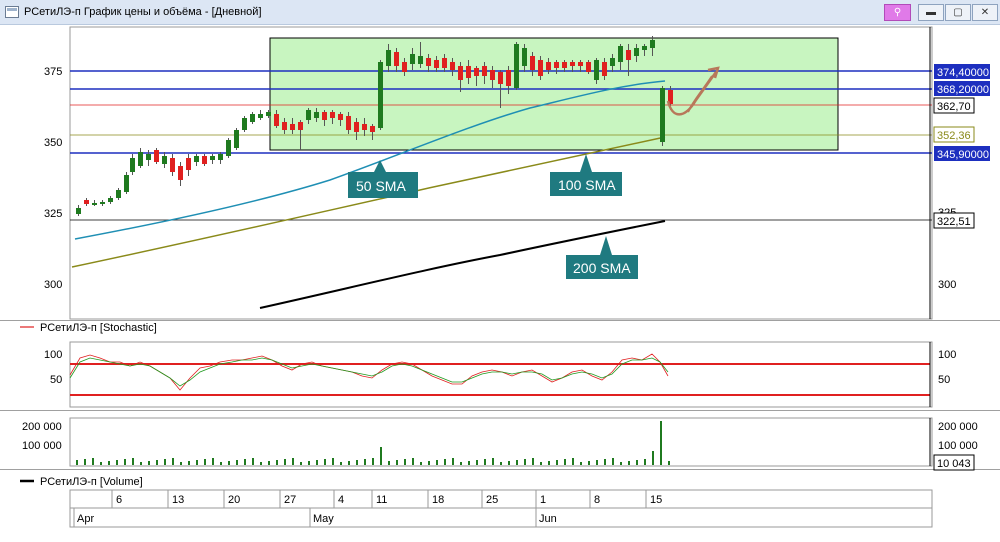  What do you see at coordinates (587, 185) in the screenshot?
I see `sma100-callout-label: 100 SMA` at bounding box center [587, 185].